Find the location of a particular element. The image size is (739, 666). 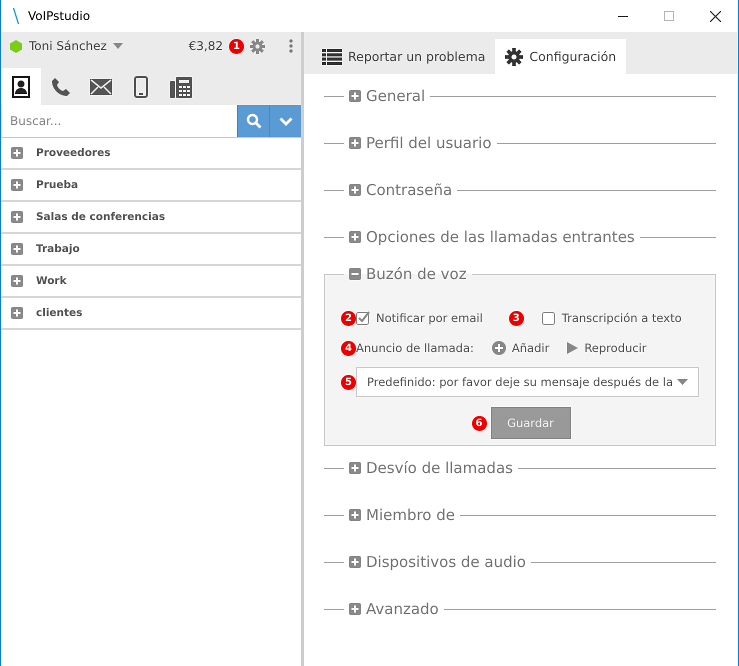

phone-icon is located at coordinates (61, 86).